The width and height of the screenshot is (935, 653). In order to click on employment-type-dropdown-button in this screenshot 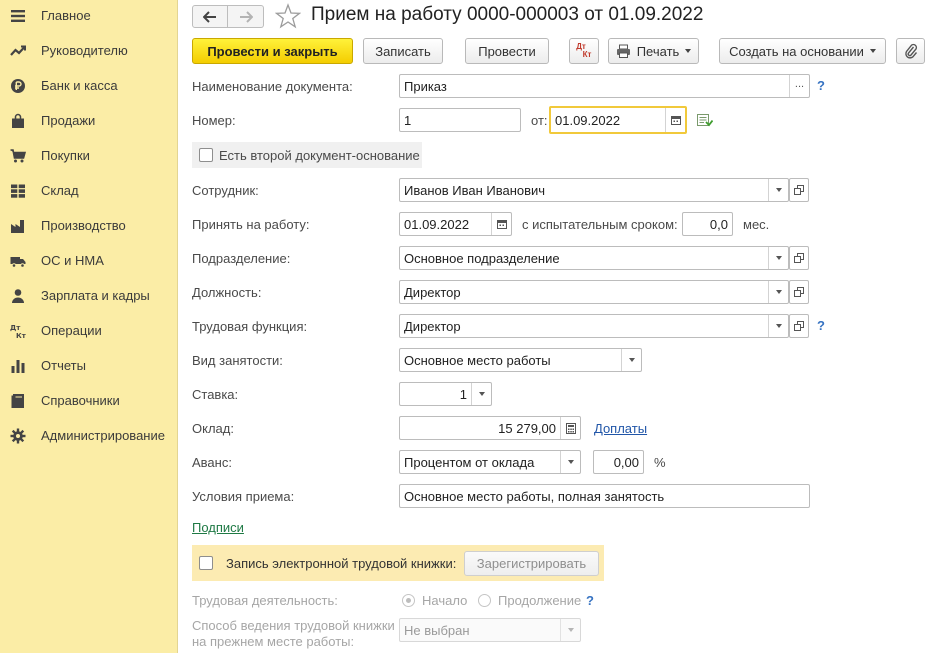, I will do `click(631, 360)`.